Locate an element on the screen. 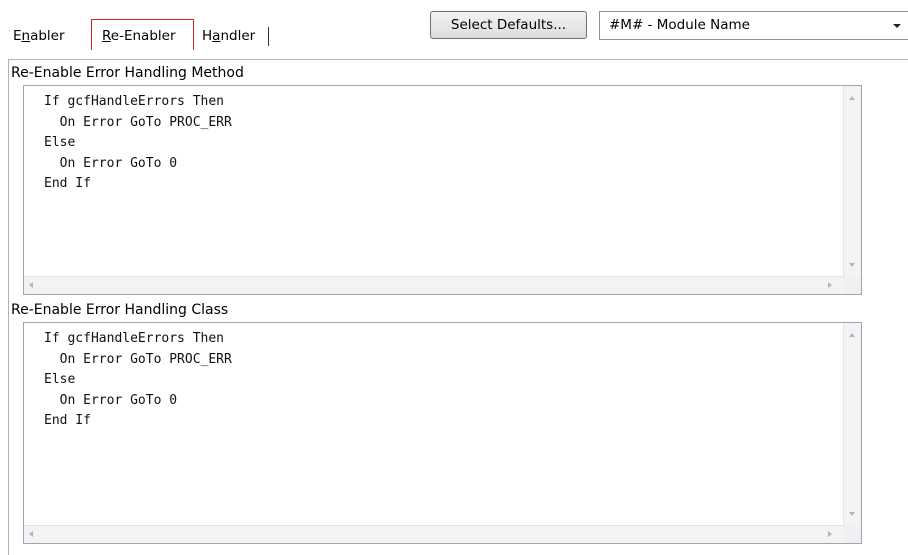 This screenshot has width=908, height=555. tab-re-enabler-label-rest: e-Enabler is located at coordinates (143, 36).